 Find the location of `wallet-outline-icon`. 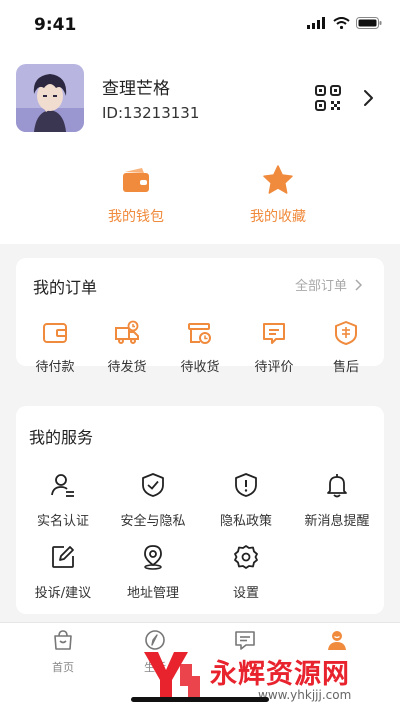

wallet-outline-icon is located at coordinates (55, 333).